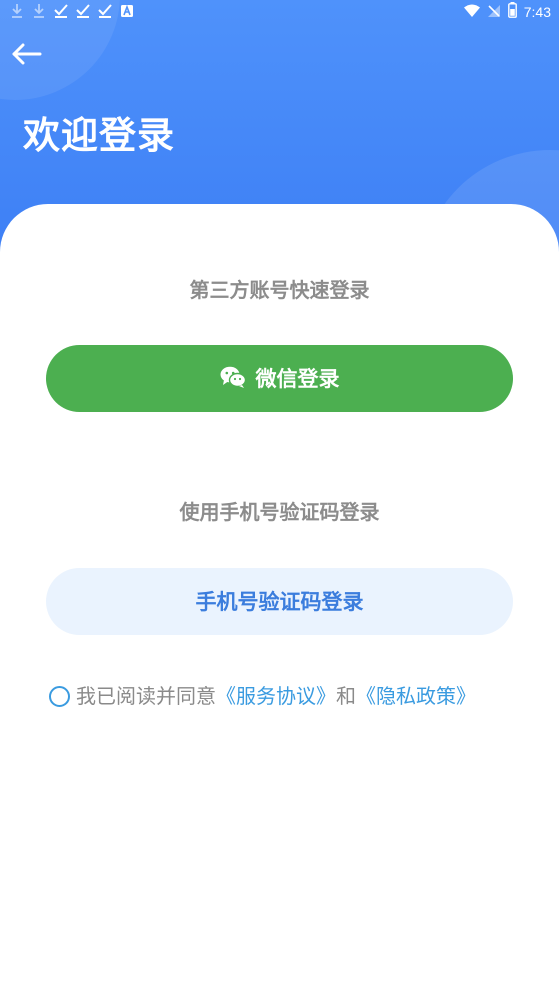 The height and width of the screenshot is (997, 559). I want to click on agreement-conjunction: 和, so click(346, 696).